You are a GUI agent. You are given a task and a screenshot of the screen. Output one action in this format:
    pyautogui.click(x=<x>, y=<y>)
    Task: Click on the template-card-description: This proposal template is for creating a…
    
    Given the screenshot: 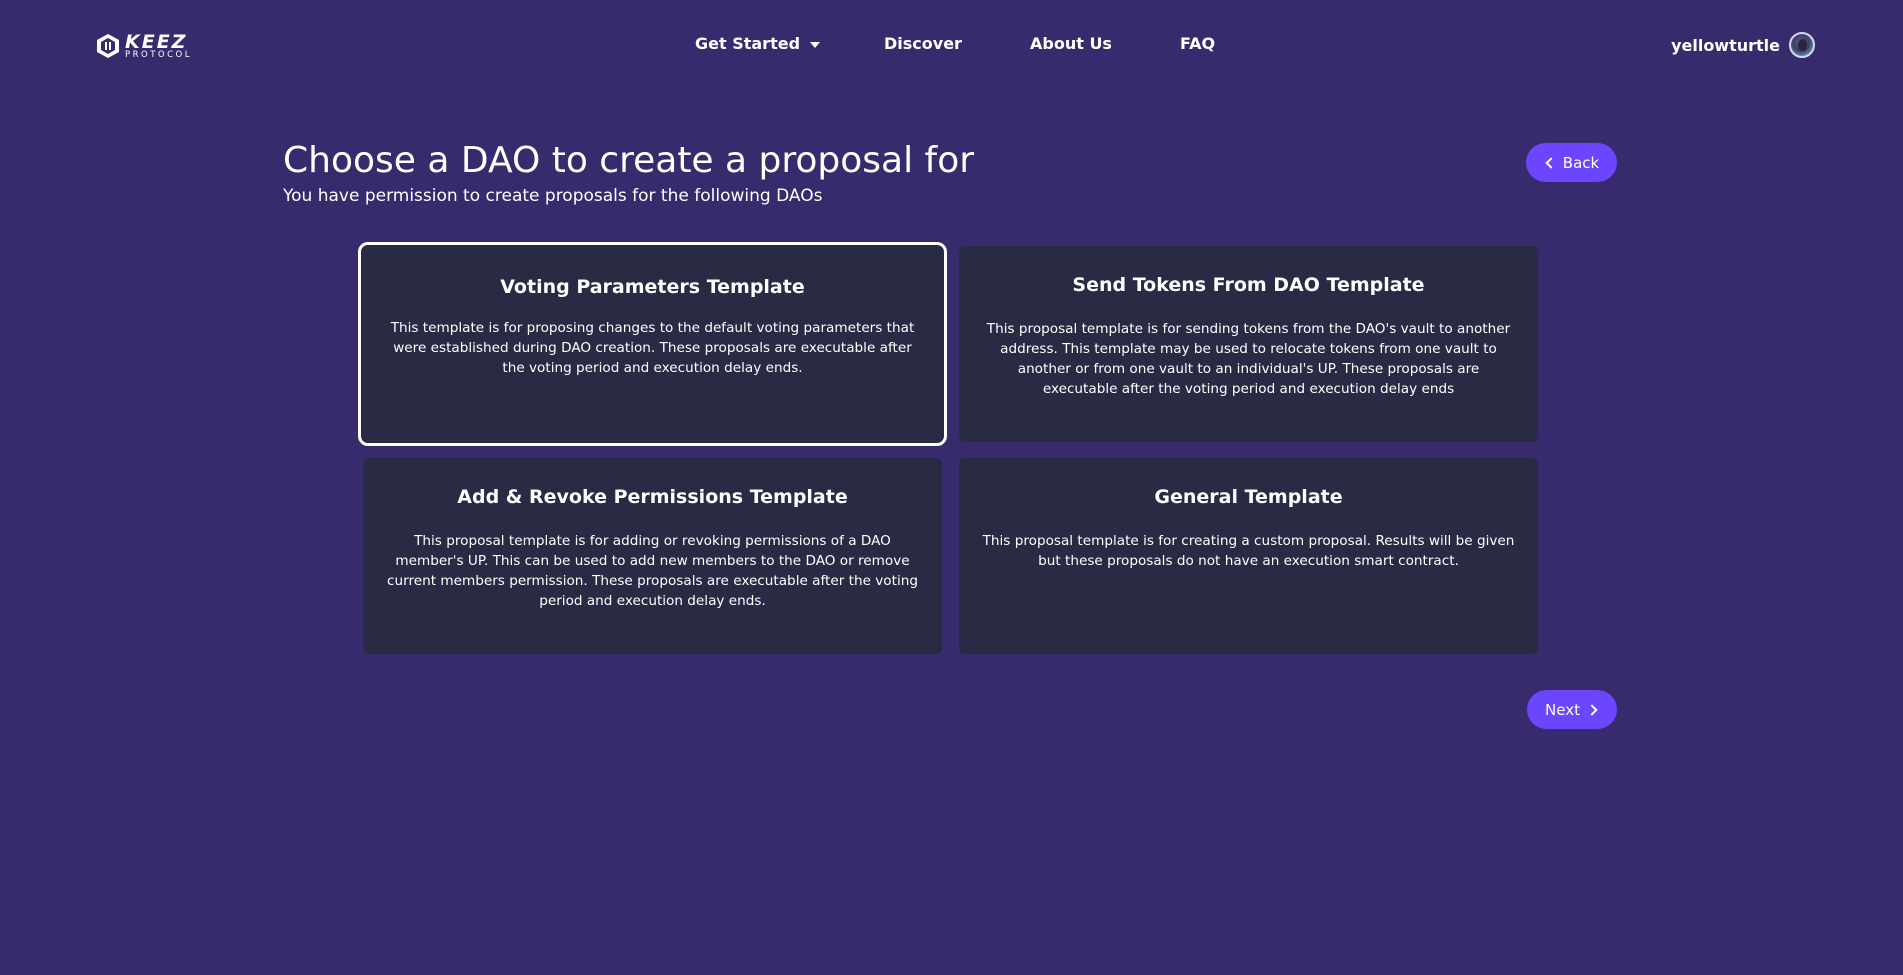 What is the action you would take?
    pyautogui.click(x=1248, y=551)
    